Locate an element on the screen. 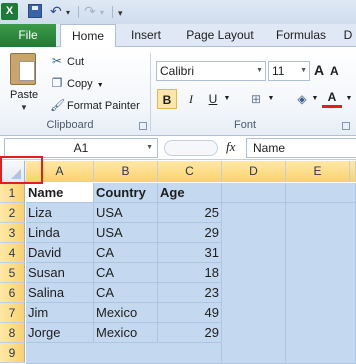  empty-cells-e is located at coordinates (321, 283).